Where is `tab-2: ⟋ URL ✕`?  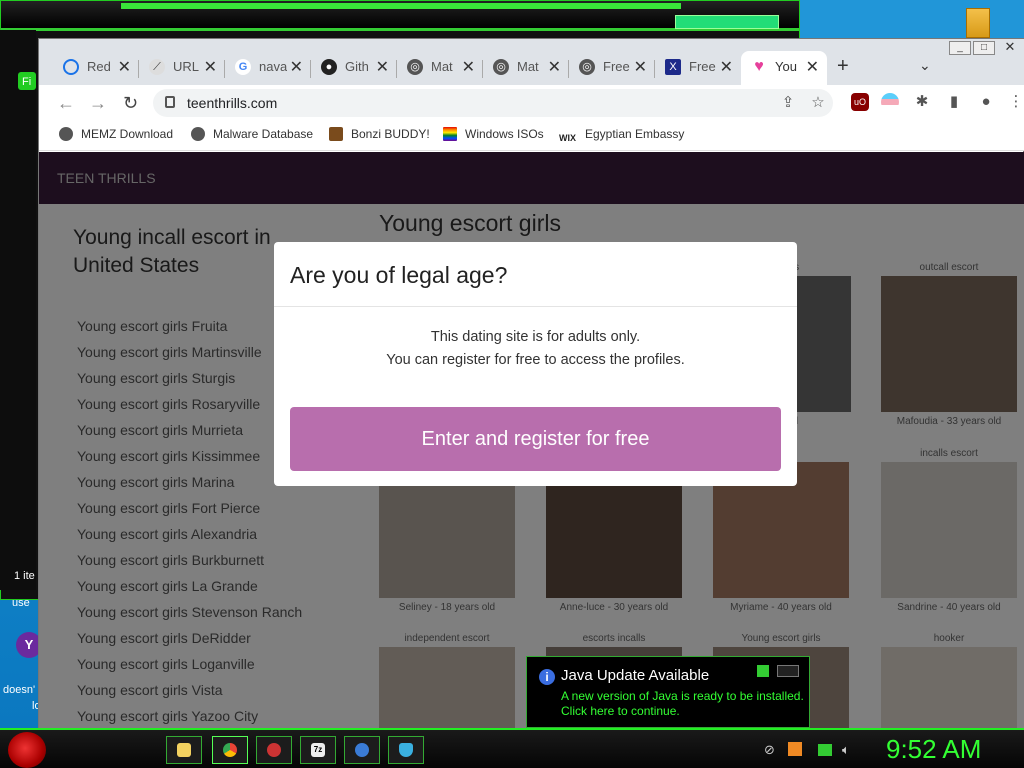 tab-2: ⟋ URL ✕ is located at coordinates (182, 68).